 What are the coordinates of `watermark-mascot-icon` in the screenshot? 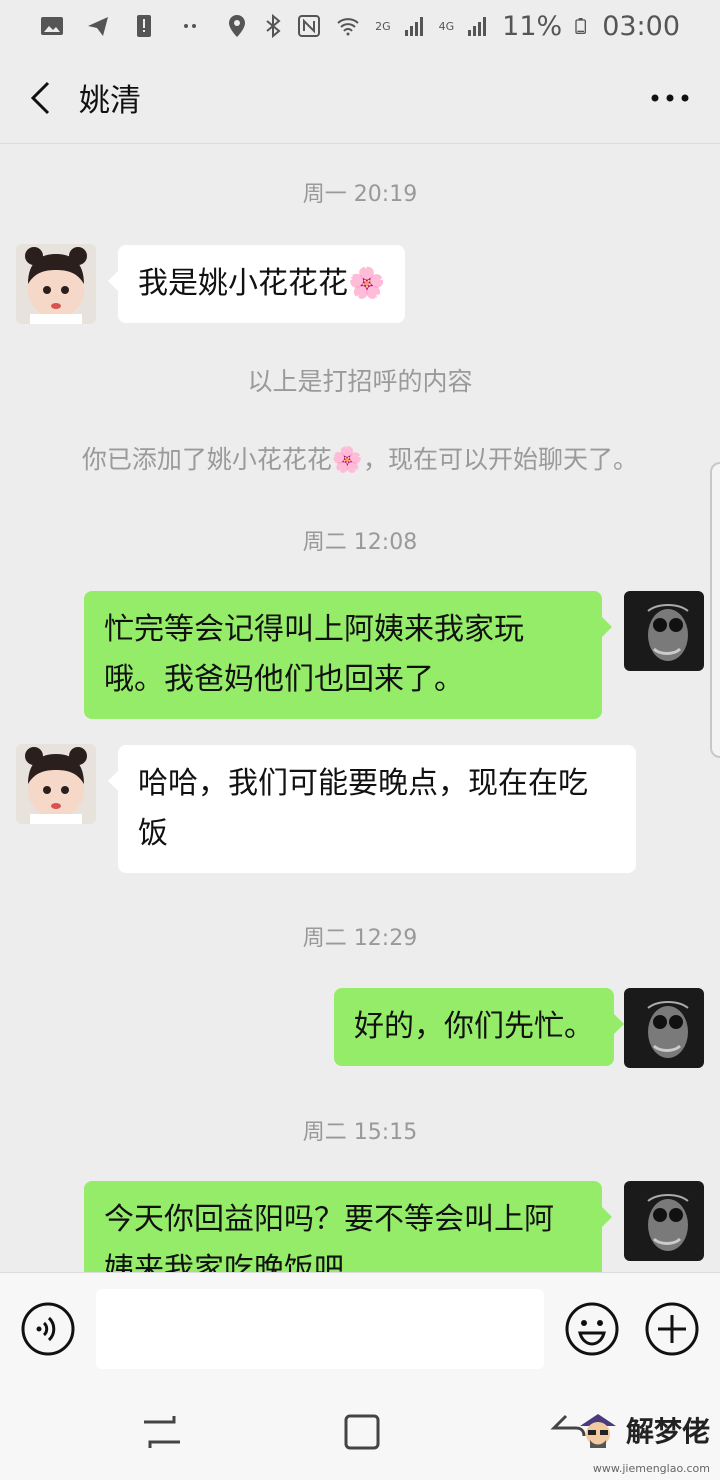 It's located at (597, 1431).